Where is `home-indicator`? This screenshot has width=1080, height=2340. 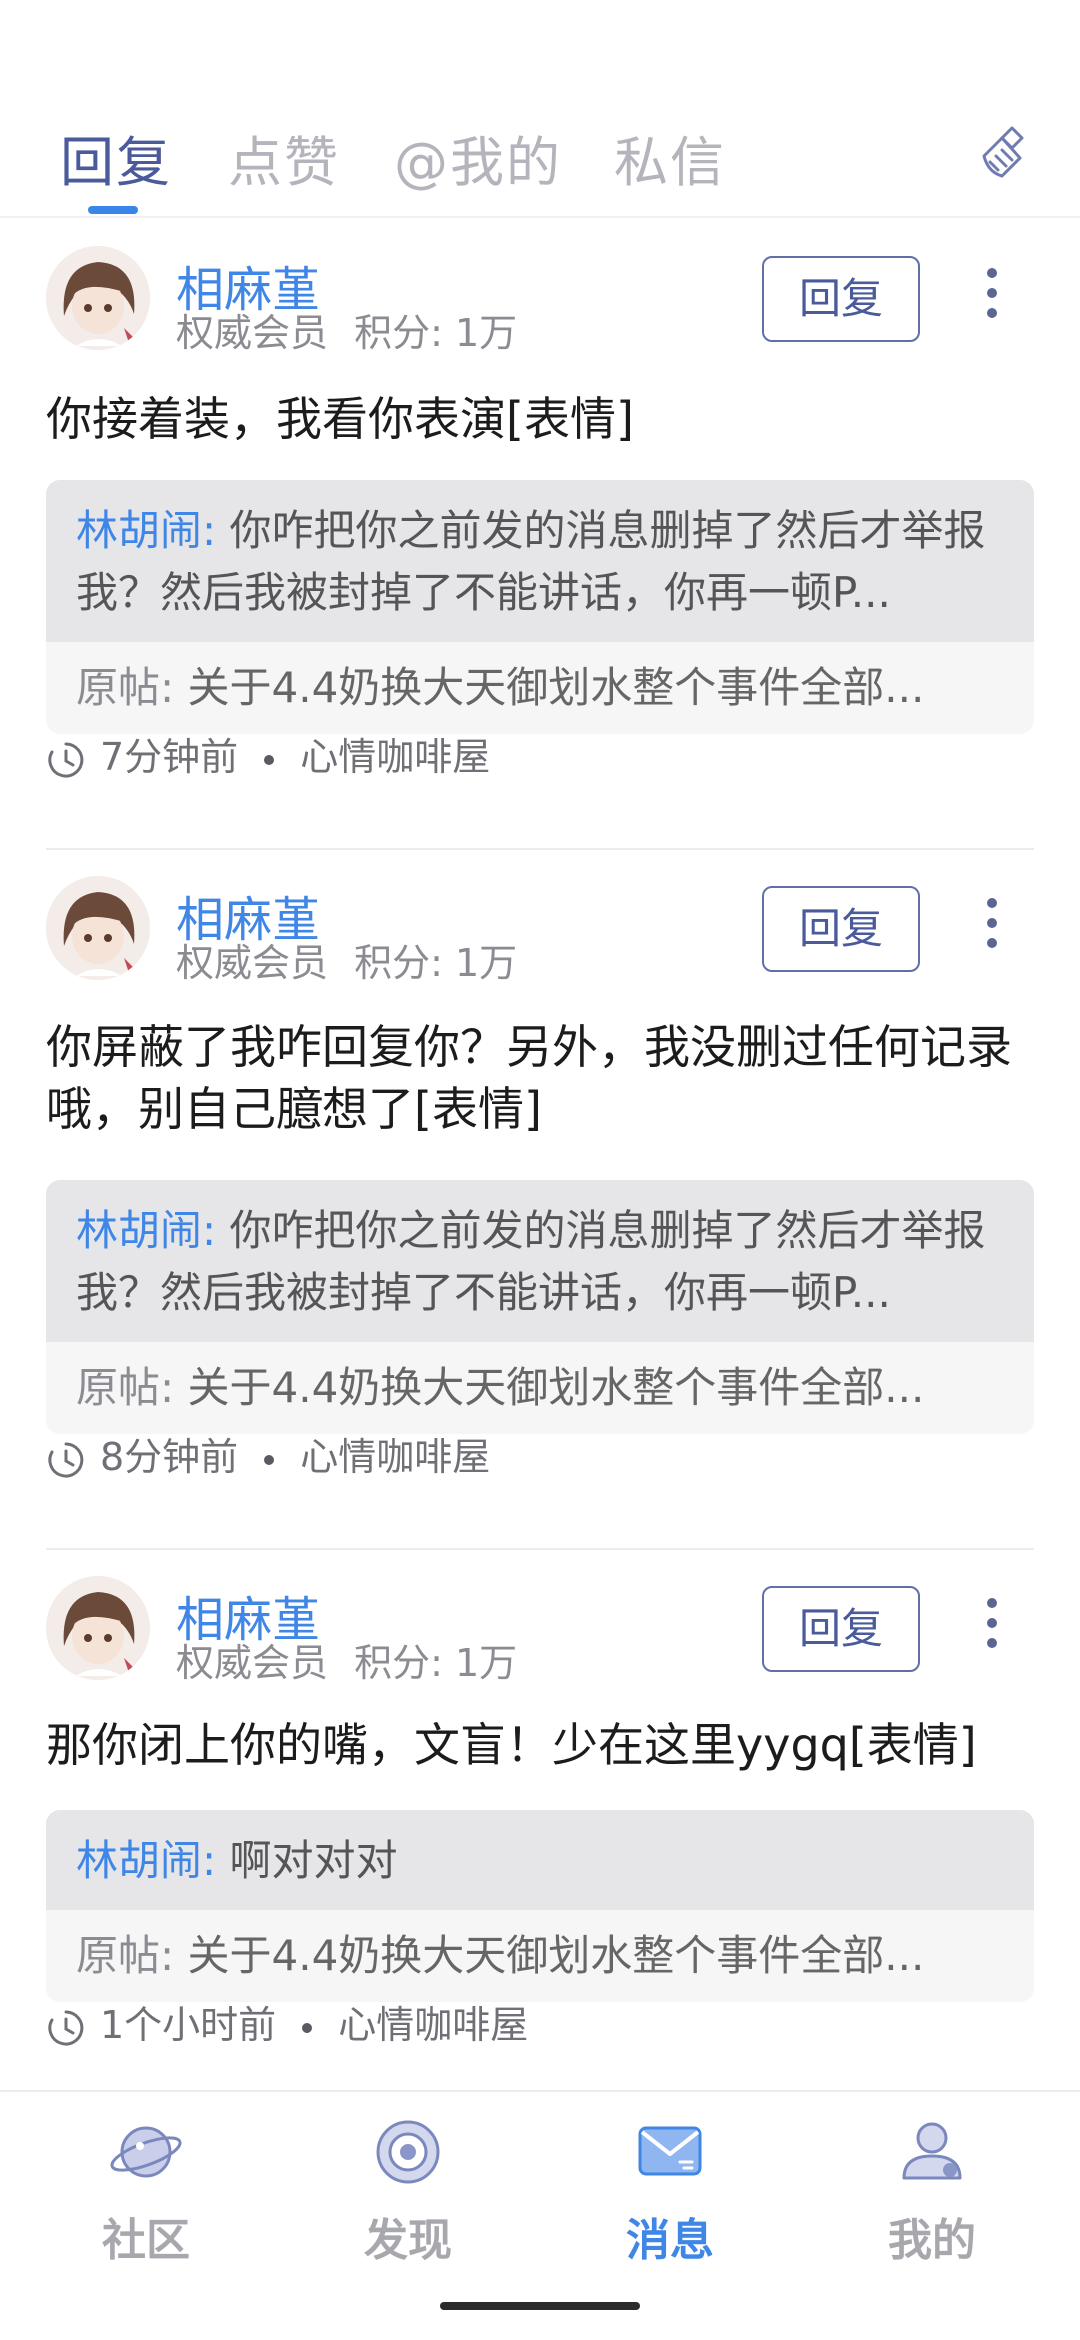 home-indicator is located at coordinates (540, 2306).